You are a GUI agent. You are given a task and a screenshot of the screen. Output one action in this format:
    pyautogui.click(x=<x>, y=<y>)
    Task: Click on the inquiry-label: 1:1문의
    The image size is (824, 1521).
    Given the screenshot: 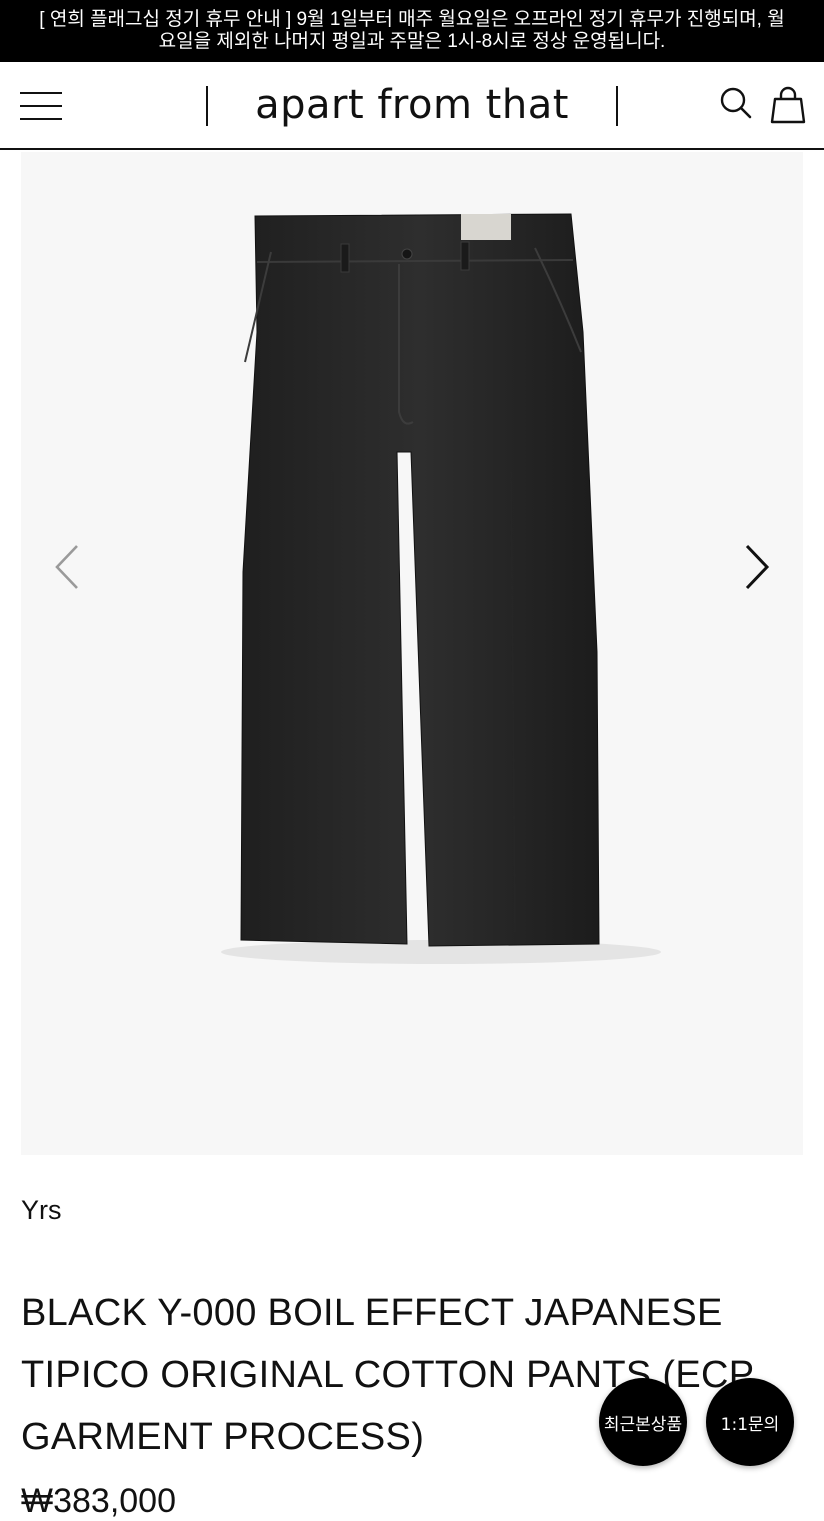 What is the action you would take?
    pyautogui.click(x=750, y=1424)
    